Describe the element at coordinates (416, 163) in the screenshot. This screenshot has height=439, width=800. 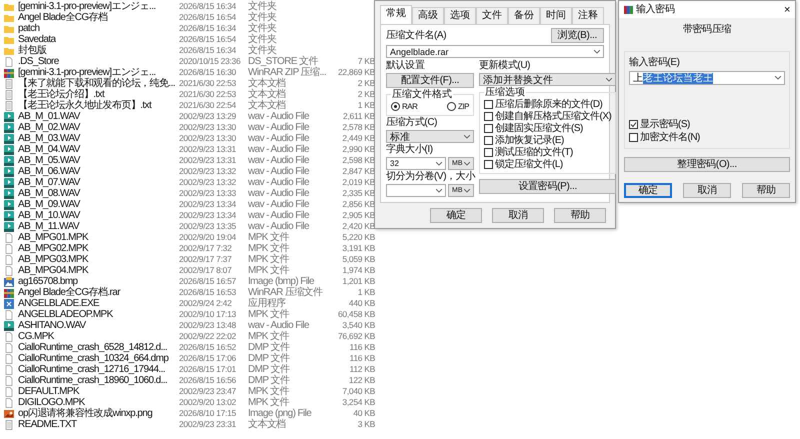
I see `dictionary-dropdown: 32` at that location.